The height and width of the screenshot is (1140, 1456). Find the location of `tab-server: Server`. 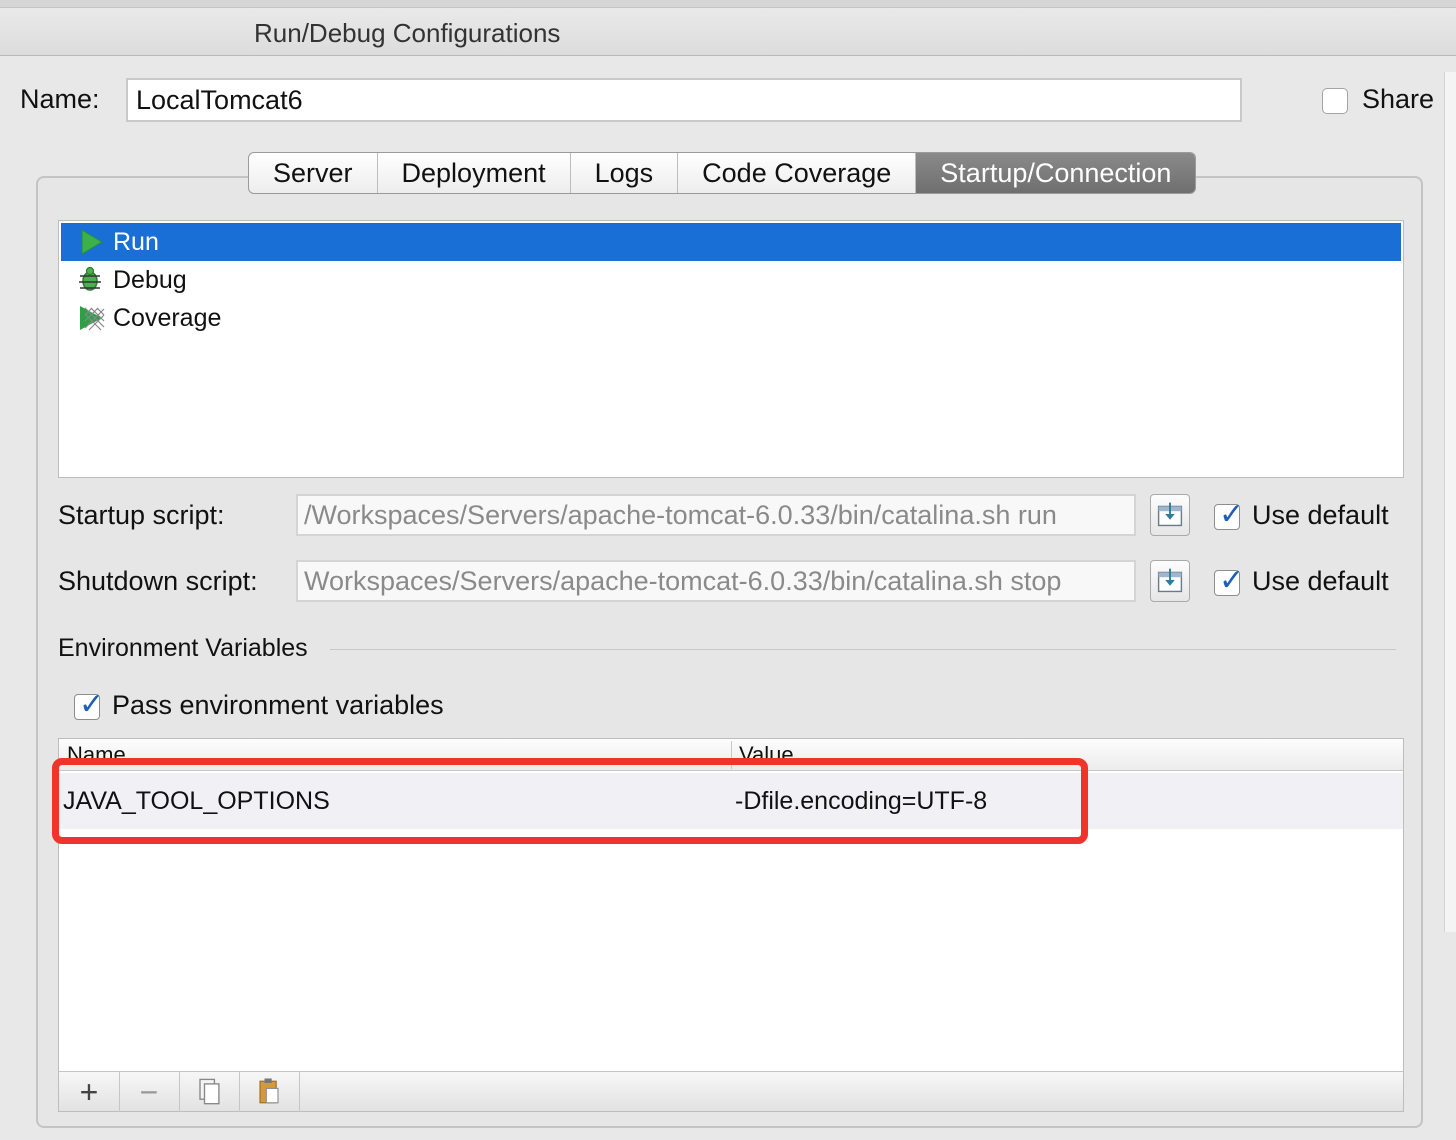

tab-server: Server is located at coordinates (313, 173).